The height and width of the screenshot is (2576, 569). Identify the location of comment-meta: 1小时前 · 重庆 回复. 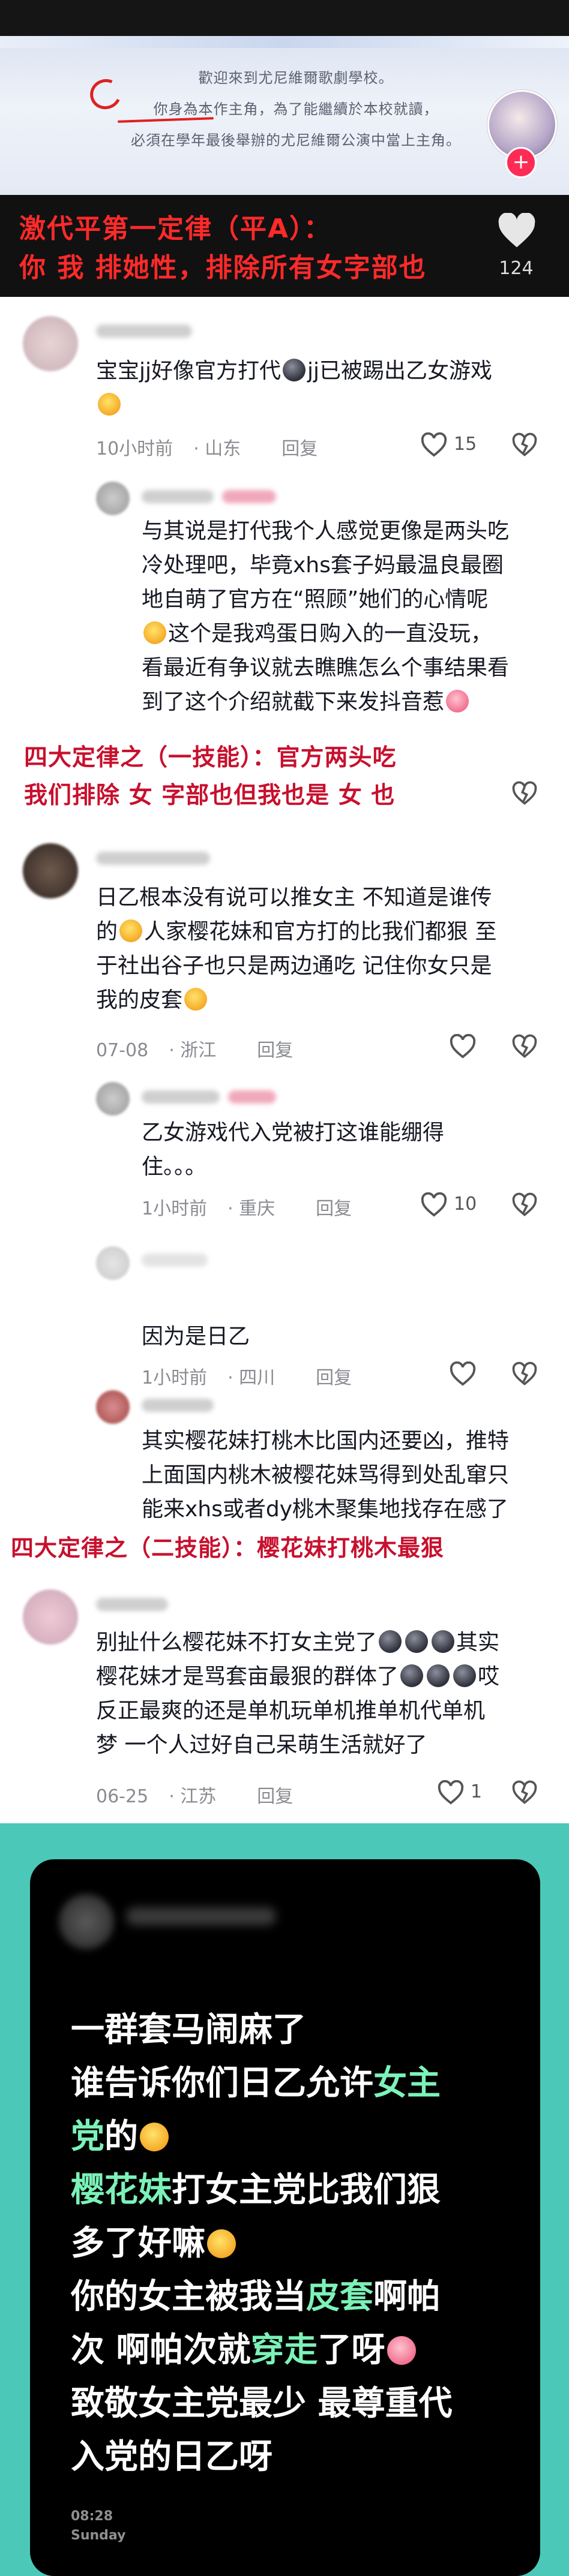
(247, 1209).